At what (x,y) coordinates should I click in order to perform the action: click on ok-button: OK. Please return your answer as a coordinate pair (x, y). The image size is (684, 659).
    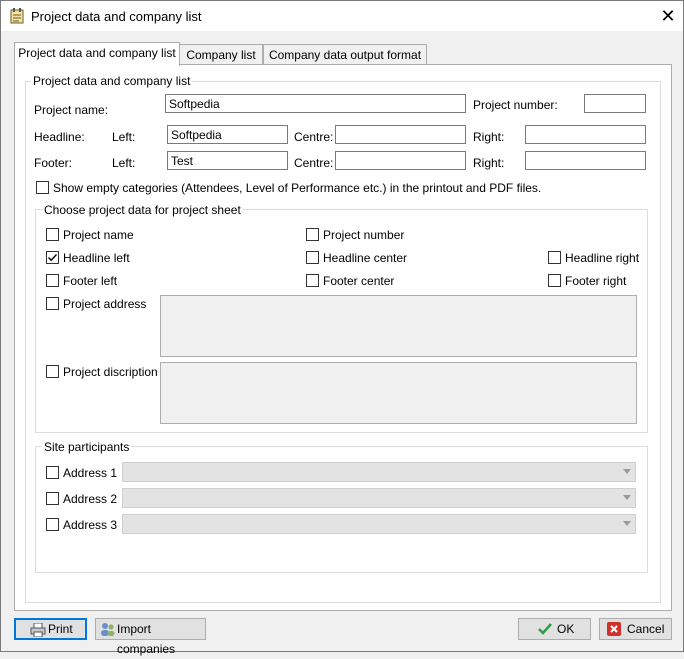
    Looking at the image, I should click on (554, 629).